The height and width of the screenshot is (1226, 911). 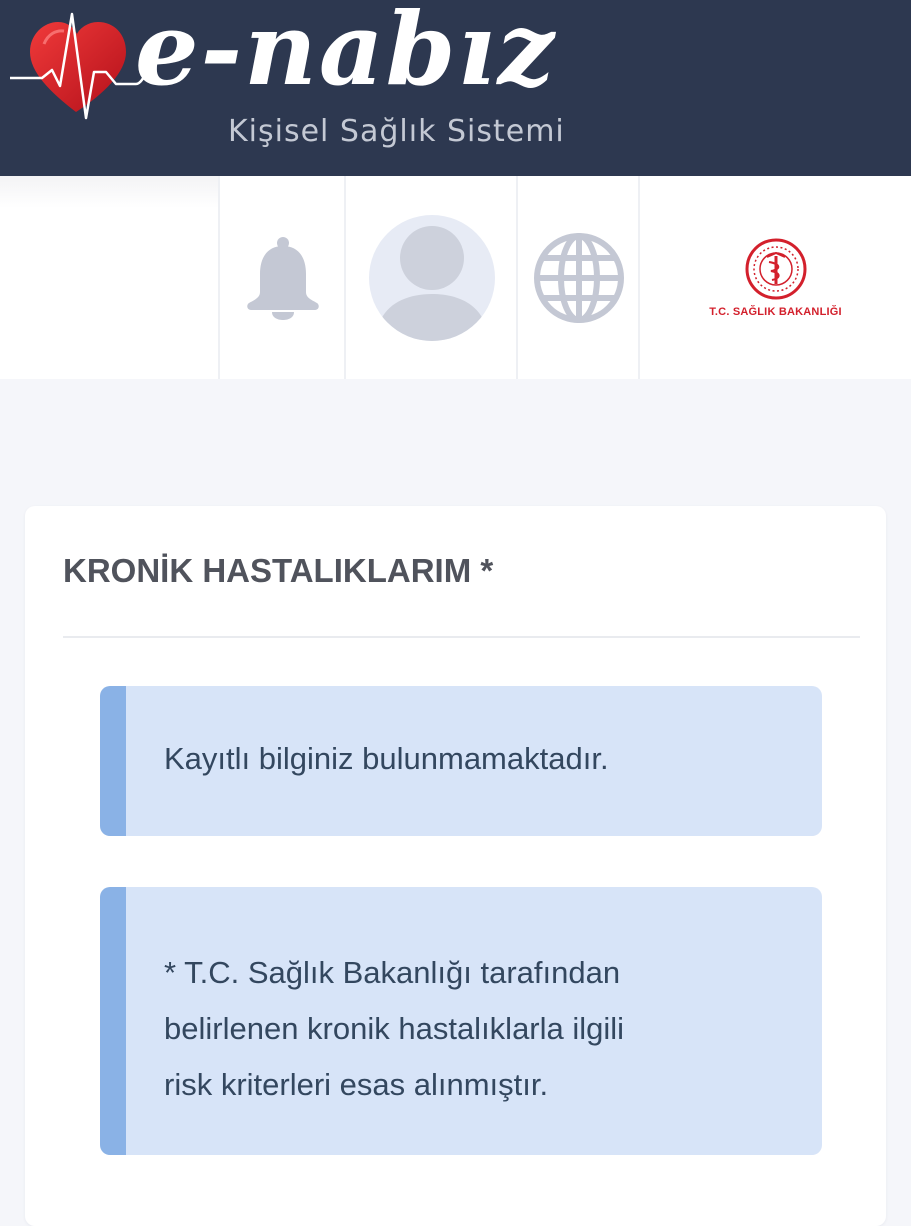 I want to click on language-button, so click(x=577, y=277).